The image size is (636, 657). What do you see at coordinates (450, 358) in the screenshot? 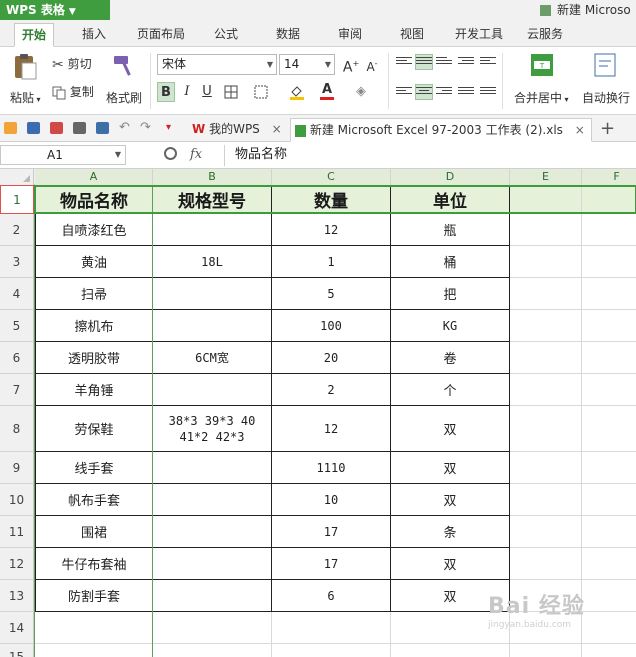
I see `table-cell: 卷` at bounding box center [450, 358].